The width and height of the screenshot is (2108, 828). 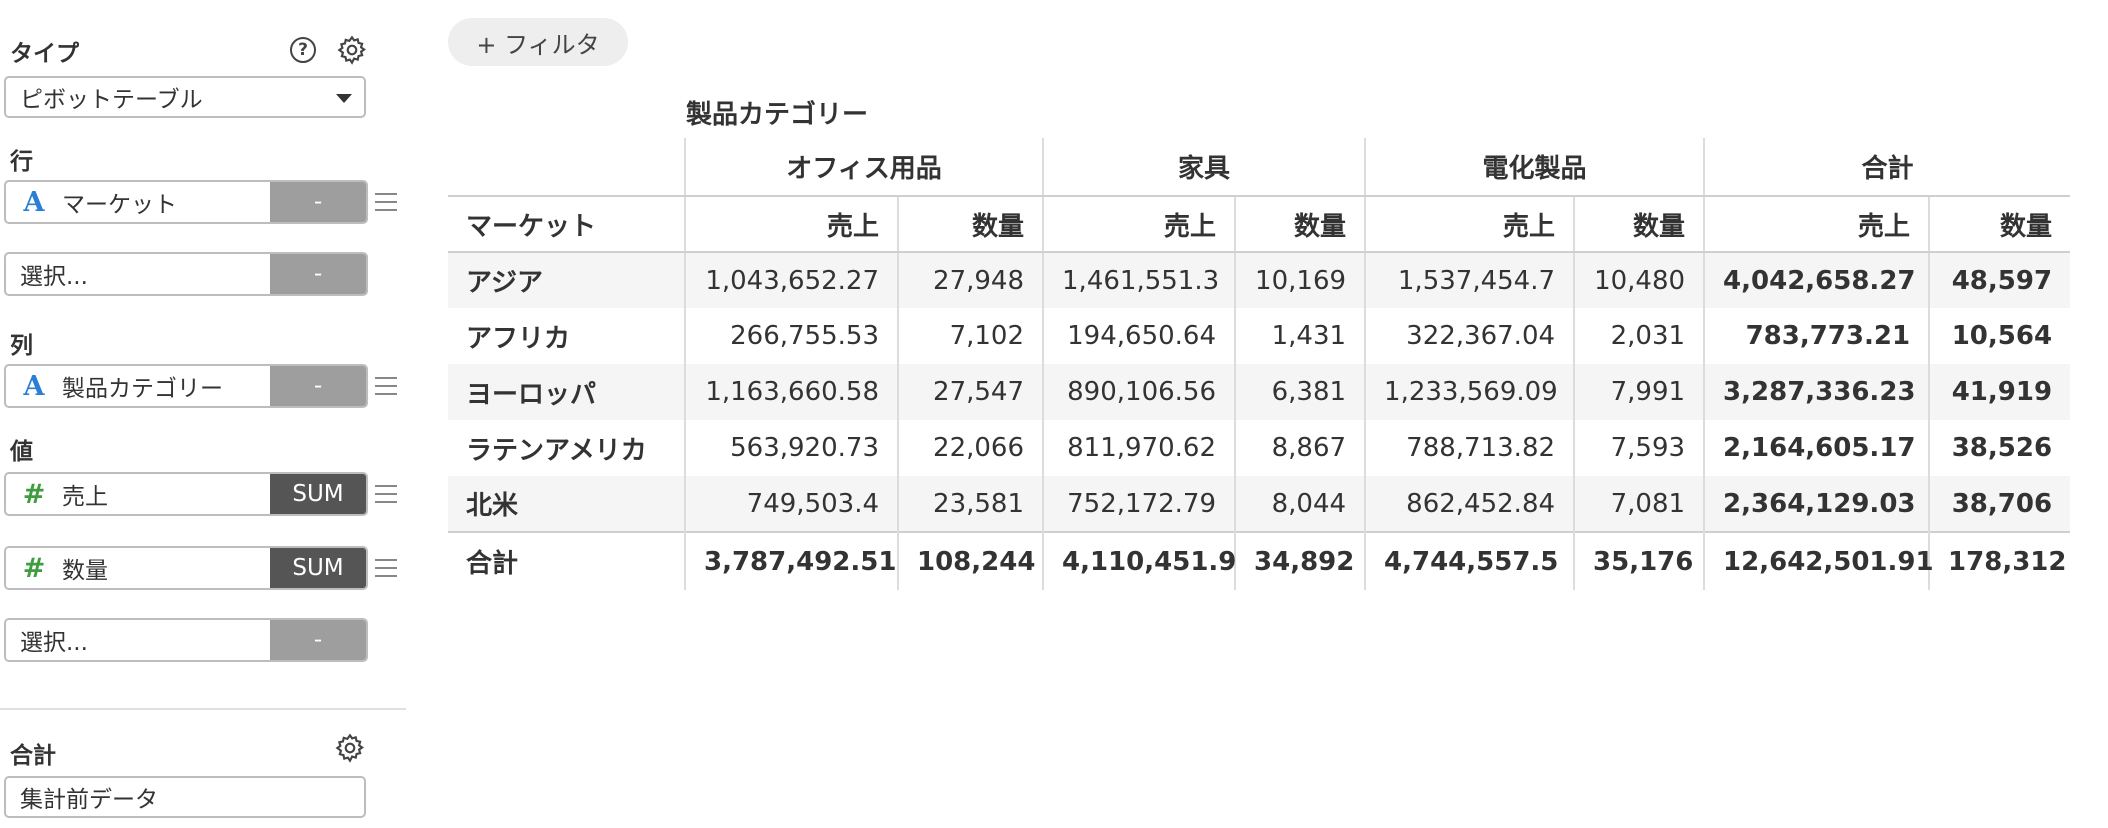 I want to click on rows-label: 行, so click(x=21, y=162).